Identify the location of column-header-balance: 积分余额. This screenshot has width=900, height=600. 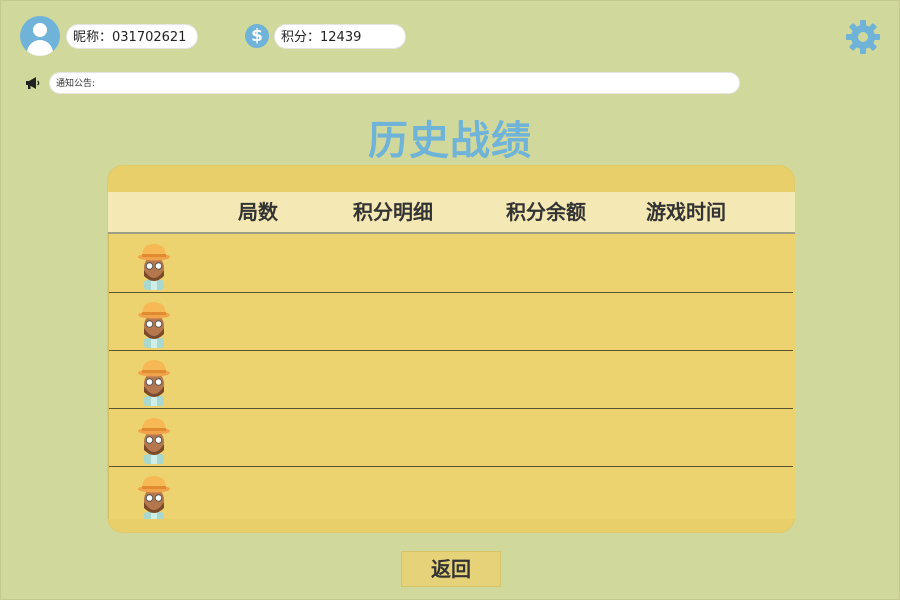
(546, 212).